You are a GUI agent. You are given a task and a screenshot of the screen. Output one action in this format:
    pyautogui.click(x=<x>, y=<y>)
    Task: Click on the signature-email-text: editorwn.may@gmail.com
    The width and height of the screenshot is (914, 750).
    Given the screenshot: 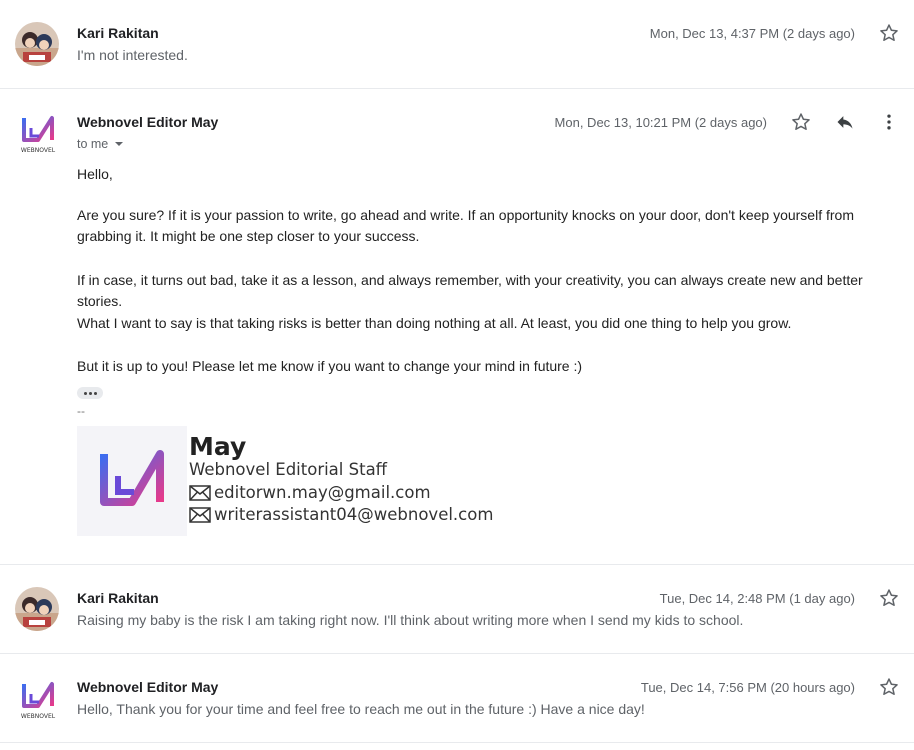 What is the action you would take?
    pyautogui.click(x=322, y=492)
    